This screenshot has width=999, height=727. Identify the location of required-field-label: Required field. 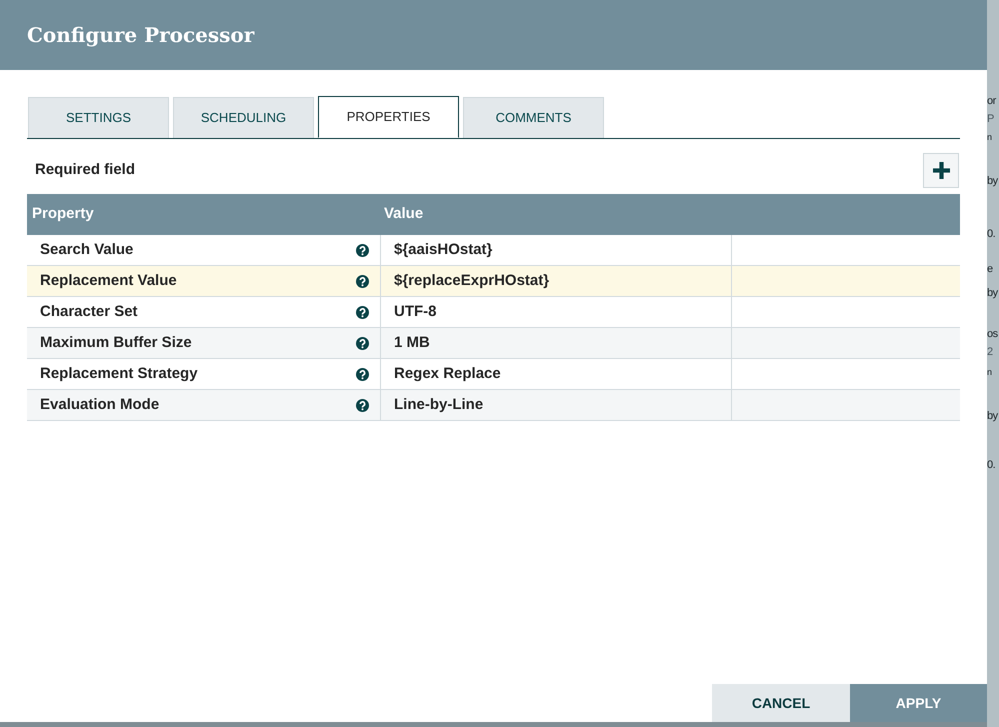
(85, 170).